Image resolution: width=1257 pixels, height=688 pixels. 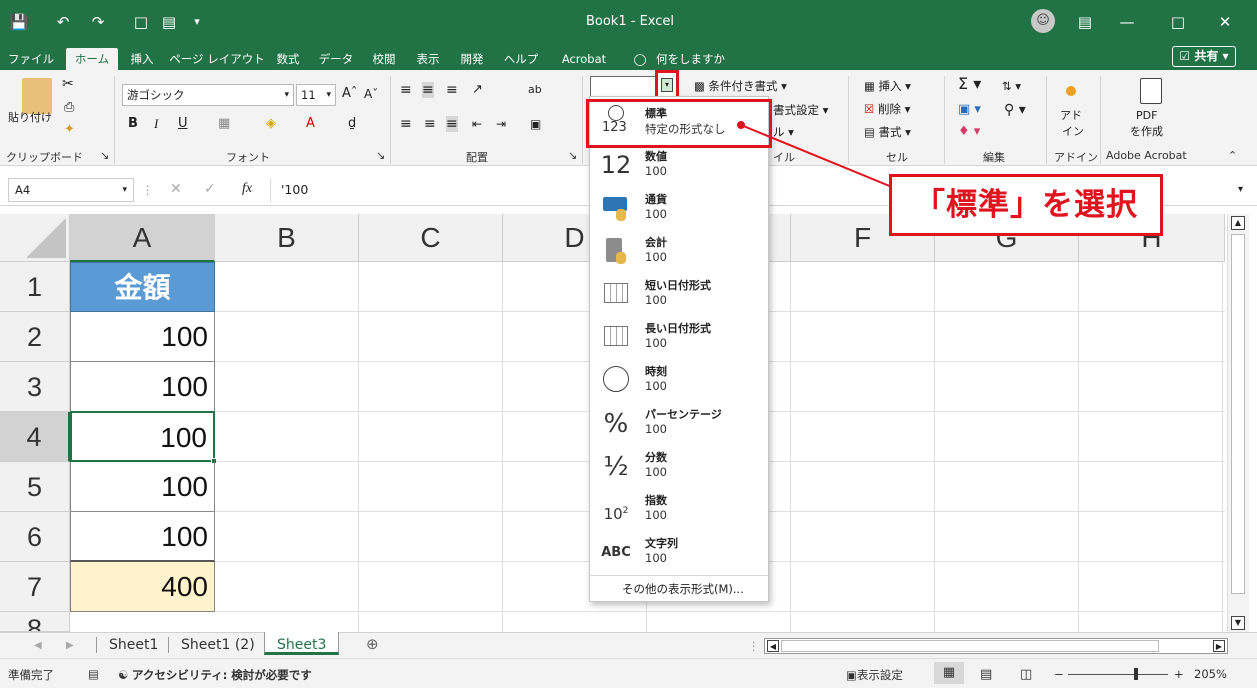 What do you see at coordinates (406, 90) in the screenshot?
I see `align-top-icon: ≡` at bounding box center [406, 90].